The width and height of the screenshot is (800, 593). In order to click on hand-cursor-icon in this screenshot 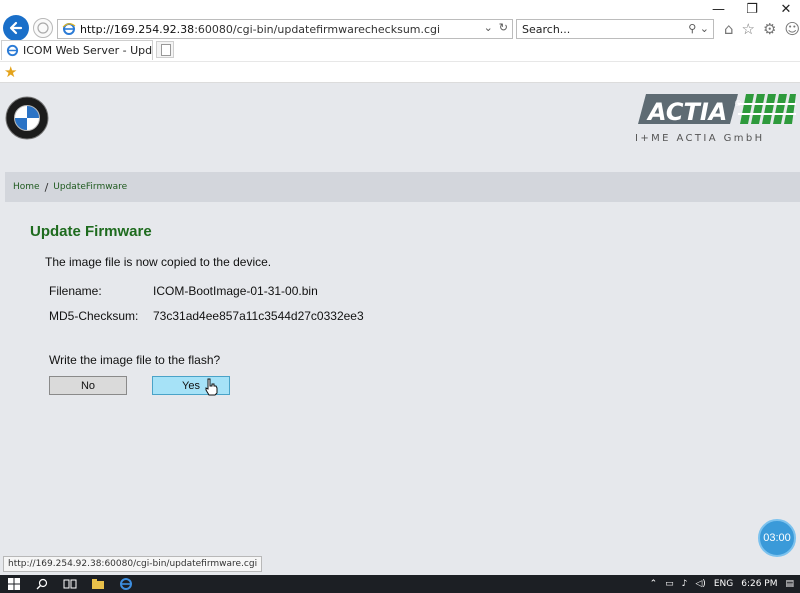, I will do `click(211, 387)`.